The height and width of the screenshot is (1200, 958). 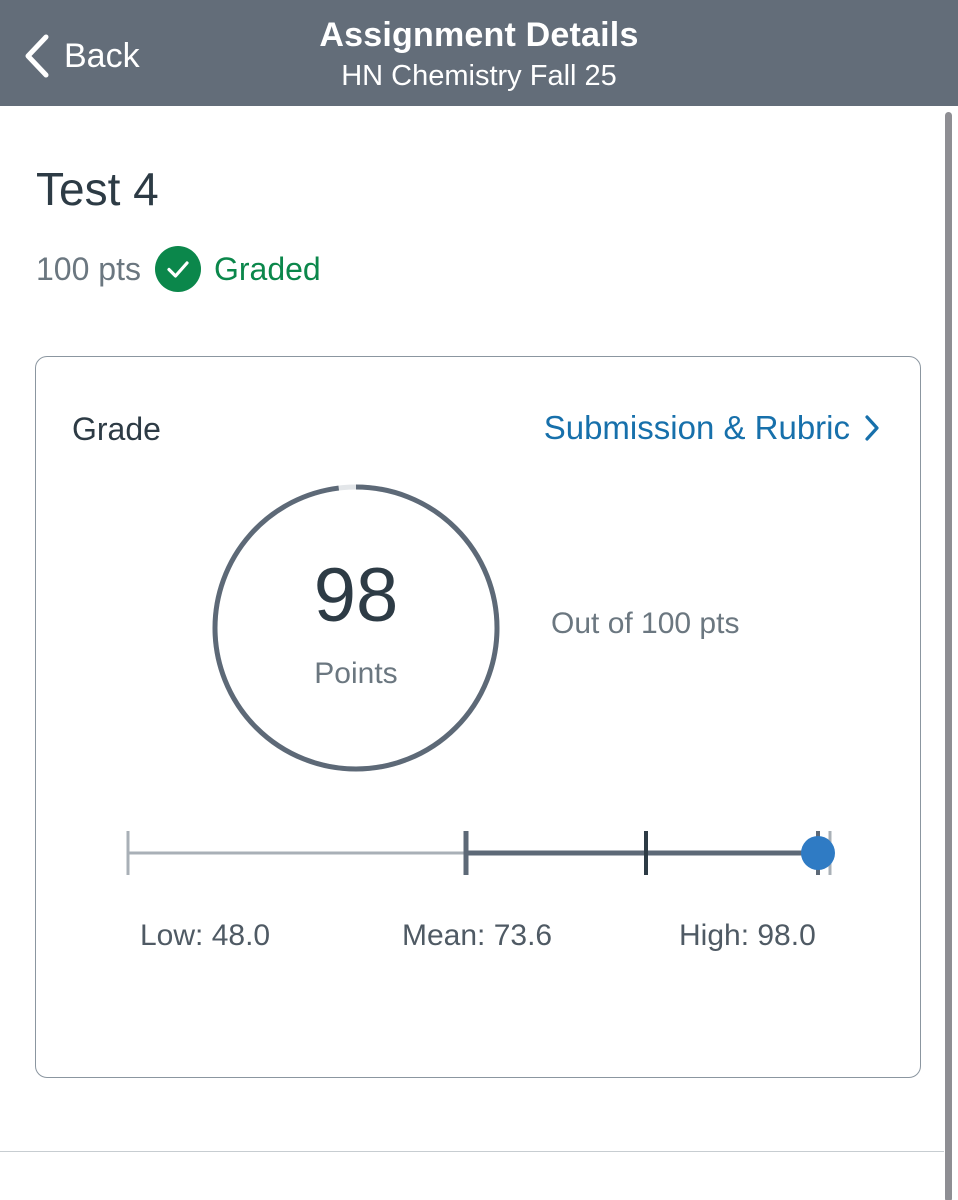 What do you see at coordinates (645, 623) in the screenshot?
I see `out-of-points: Out of 100 pts` at bounding box center [645, 623].